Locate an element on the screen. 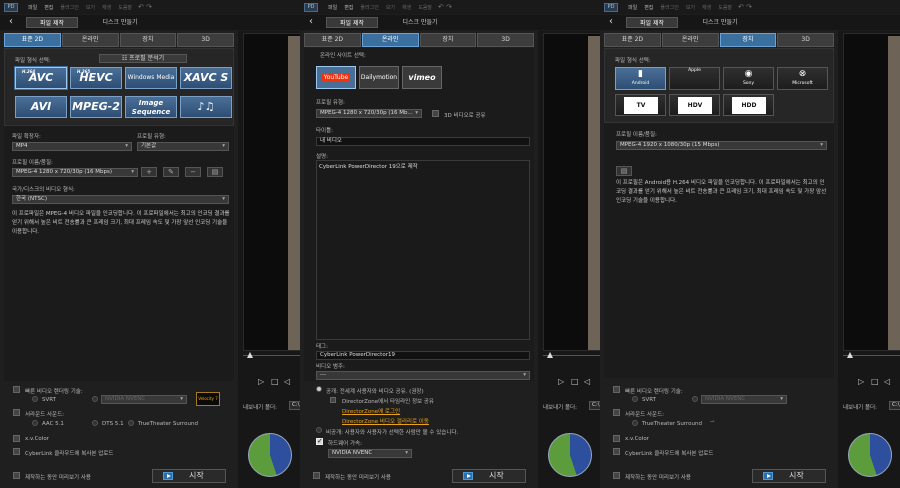 Image resolution: width=900 pixels, height=488 pixels. profile-type-select: 기본값 is located at coordinates (183, 146).